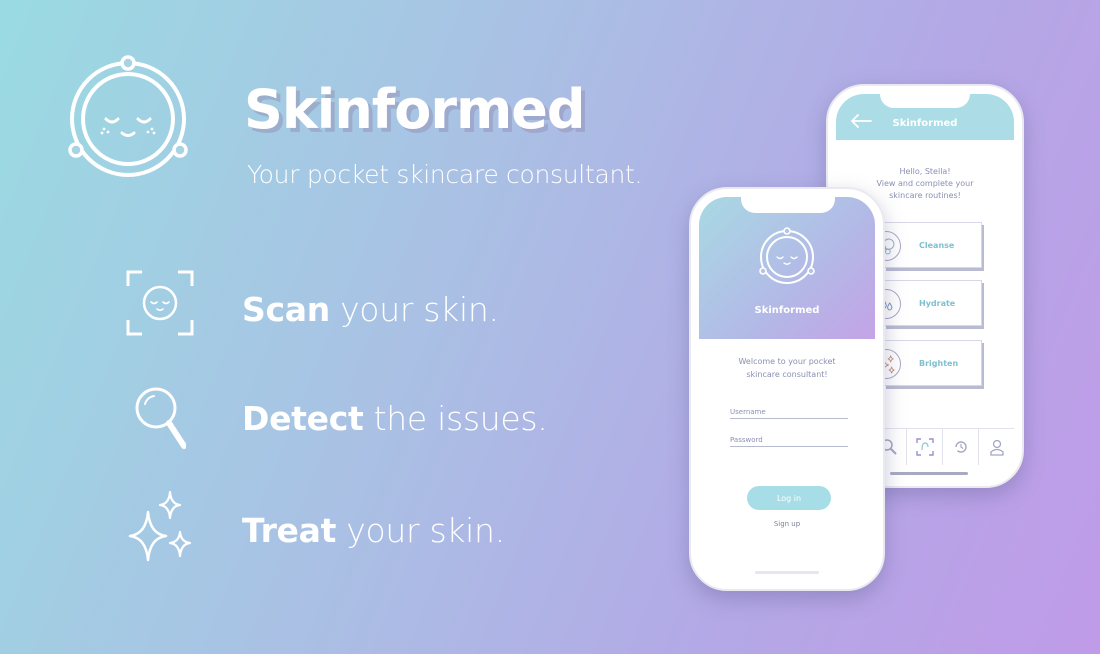 Image resolution: width=1100 pixels, height=654 pixels. What do you see at coordinates (160, 303) in the screenshot?
I see `face-scan-icon` at bounding box center [160, 303].